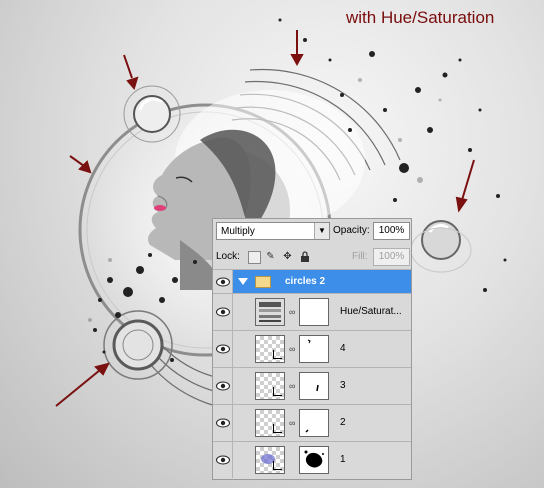 The image size is (544, 488). I want to click on layer-1: 1, so click(312, 459).